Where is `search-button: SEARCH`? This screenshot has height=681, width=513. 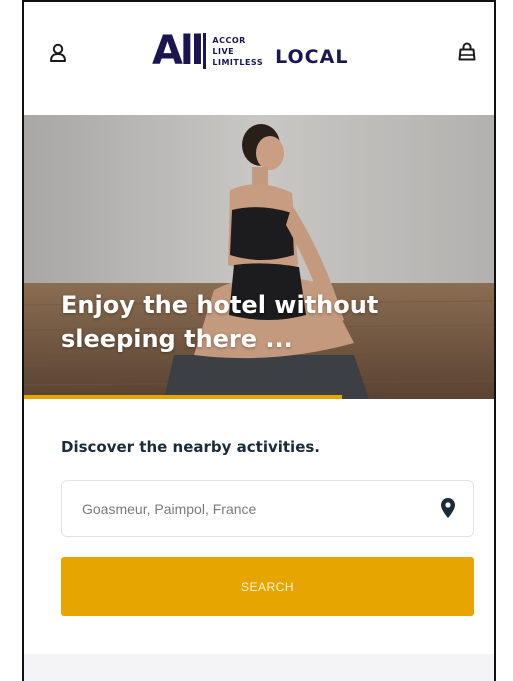 search-button: SEARCH is located at coordinates (267, 586).